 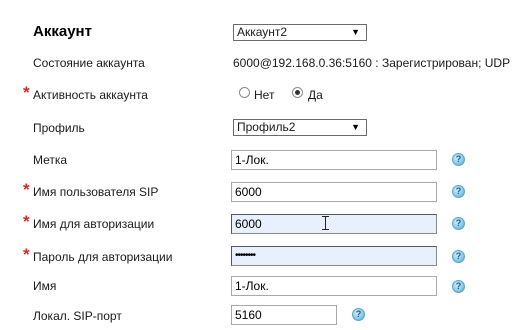 I want to click on activity-option-yes-label: Да, so click(x=315, y=95).